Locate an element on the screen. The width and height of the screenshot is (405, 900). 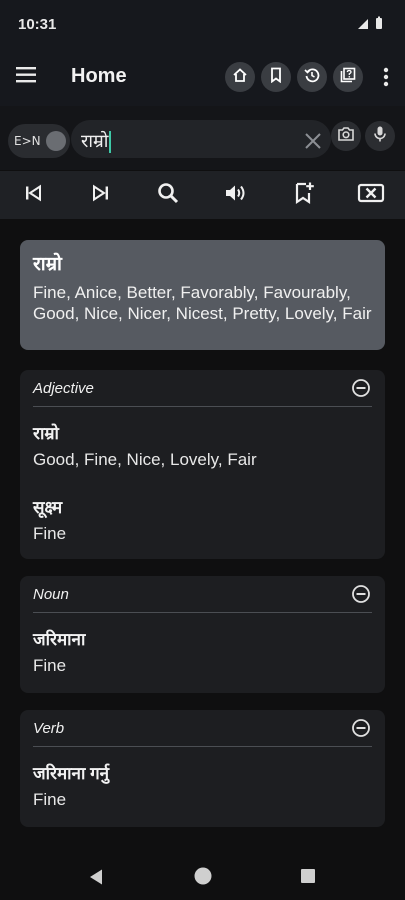
add-bookmark-button is located at coordinates (304, 195).